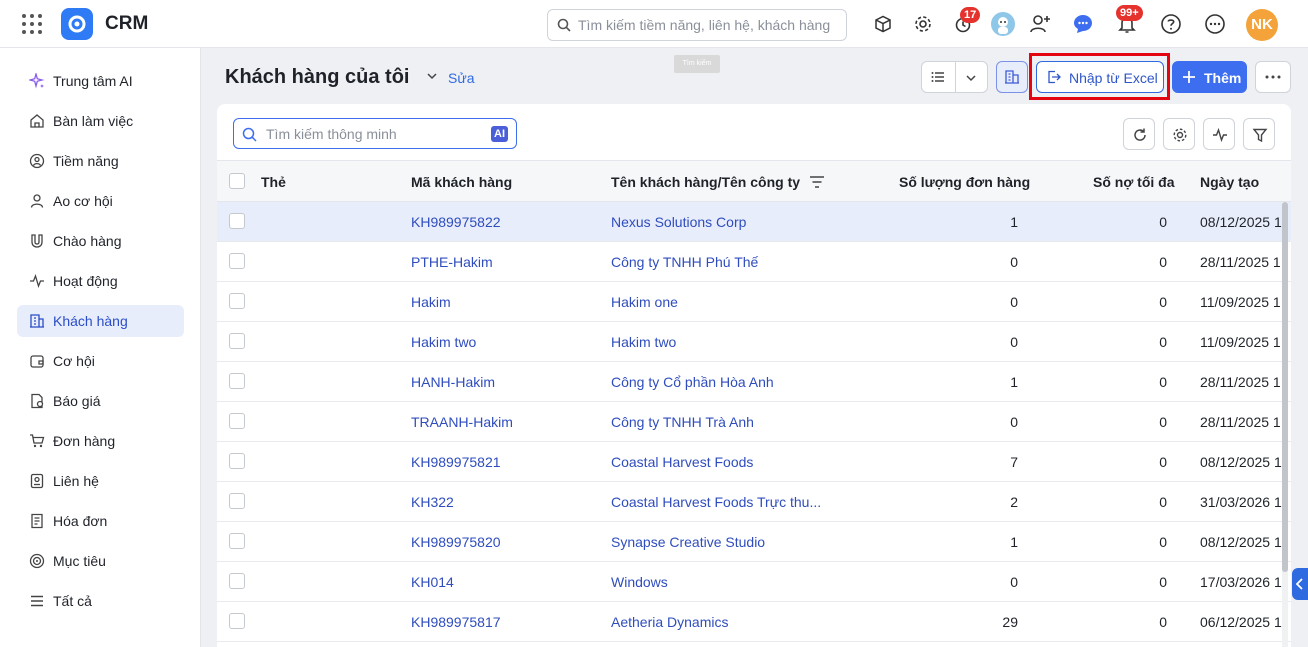 Image resolution: width=1308 pixels, height=647 pixels. I want to click on column-header-order-count: Số lượng đơn hàng, so click(964, 182).